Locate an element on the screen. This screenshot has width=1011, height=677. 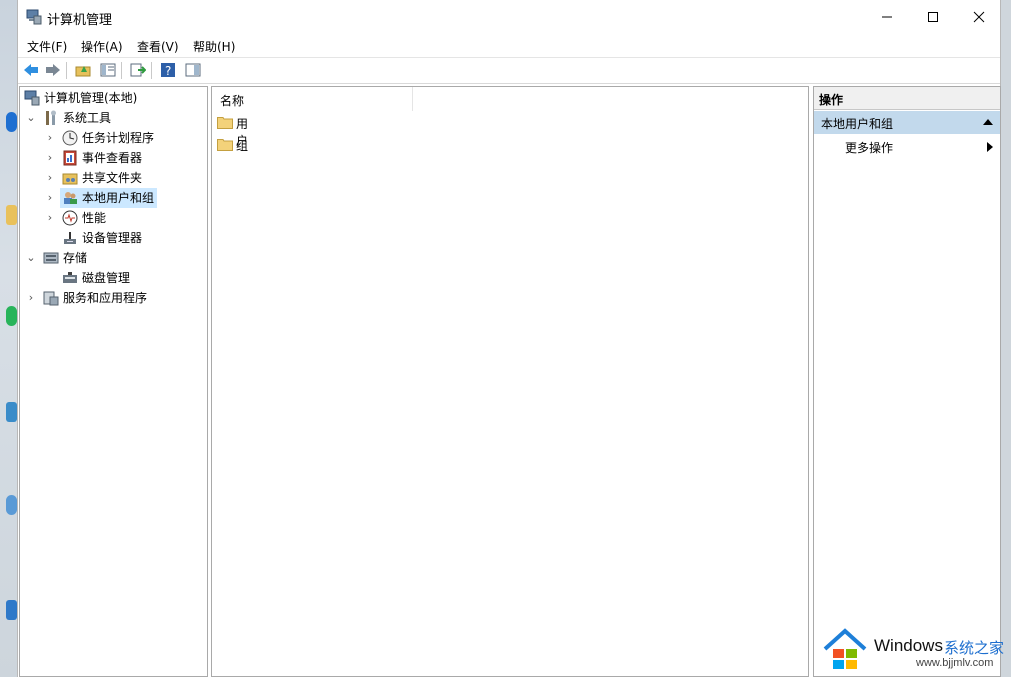
tree-item-shared-folders: › 共享文件夹 is located at coordinates (113, 178).